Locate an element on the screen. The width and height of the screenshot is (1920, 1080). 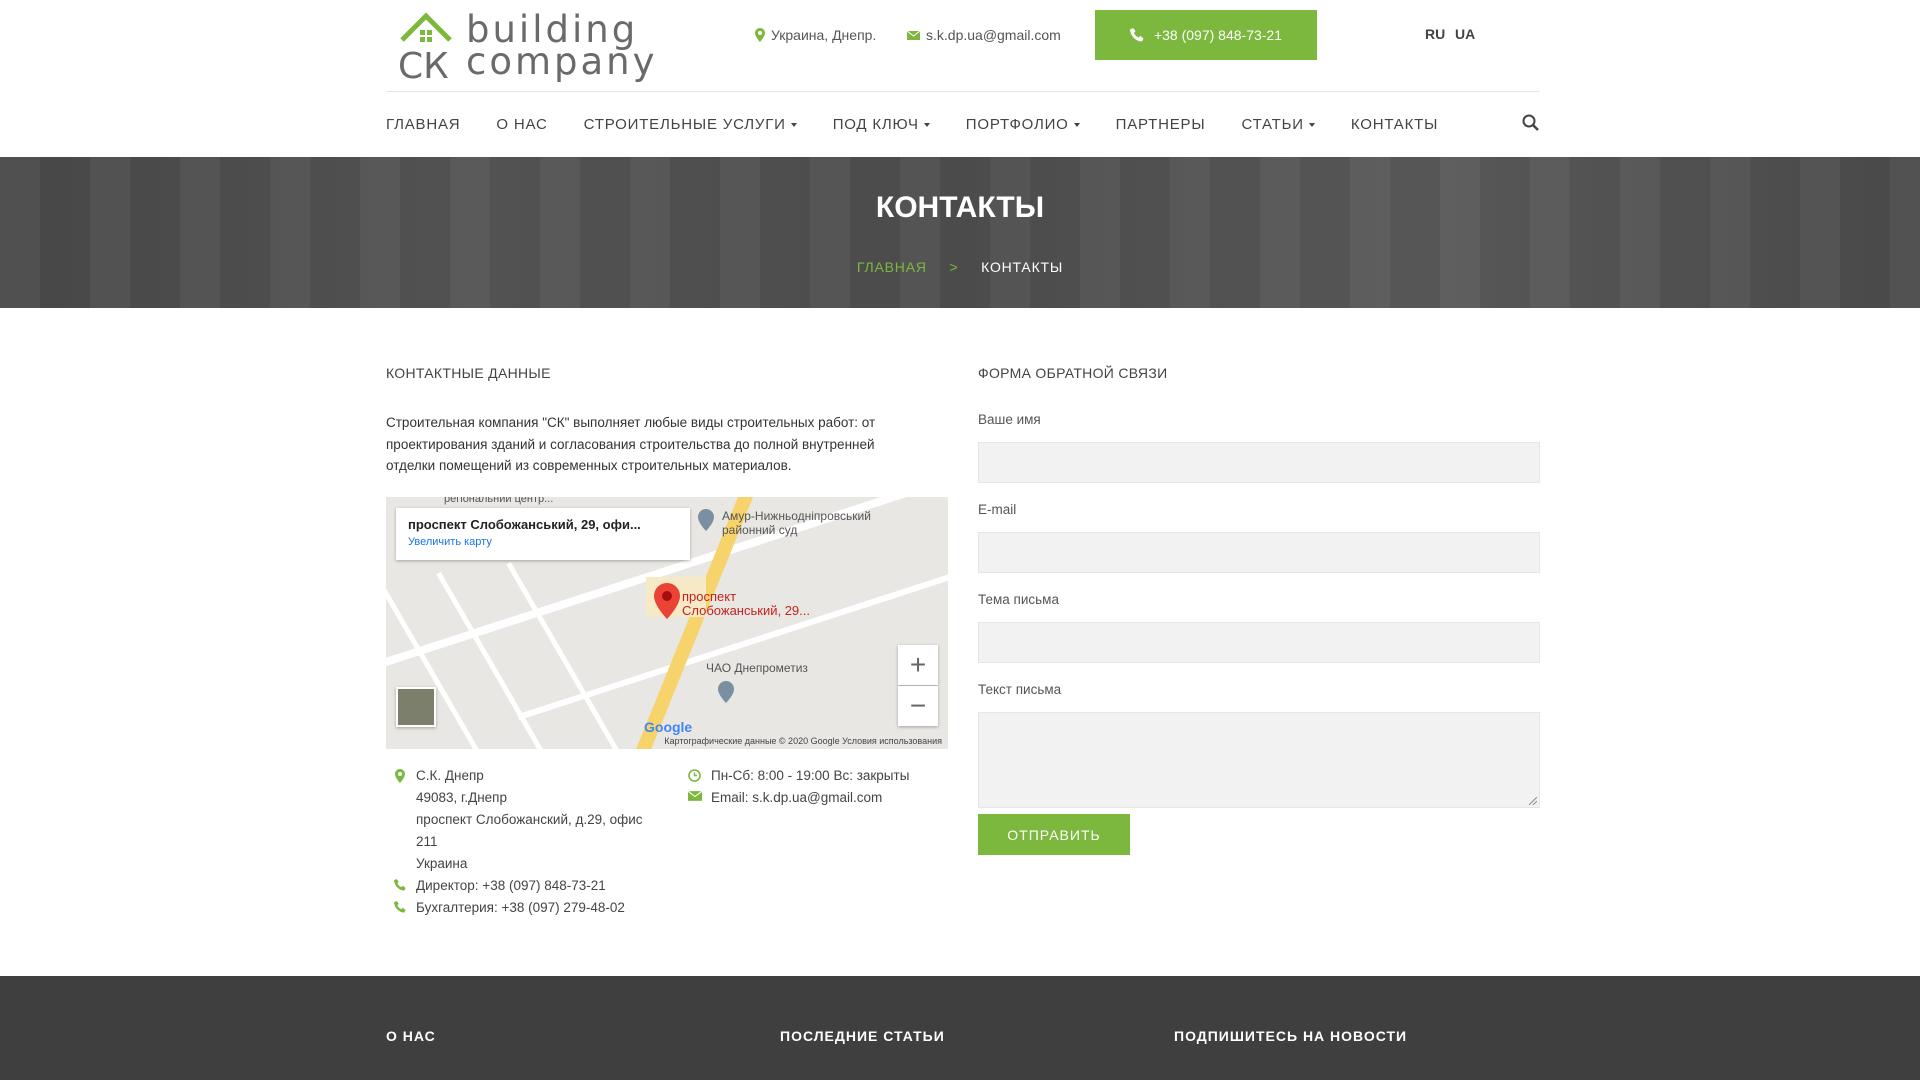
breadcrumb: ГЛАВНАЯ > КОНТАКТЫ is located at coordinates (960, 267).